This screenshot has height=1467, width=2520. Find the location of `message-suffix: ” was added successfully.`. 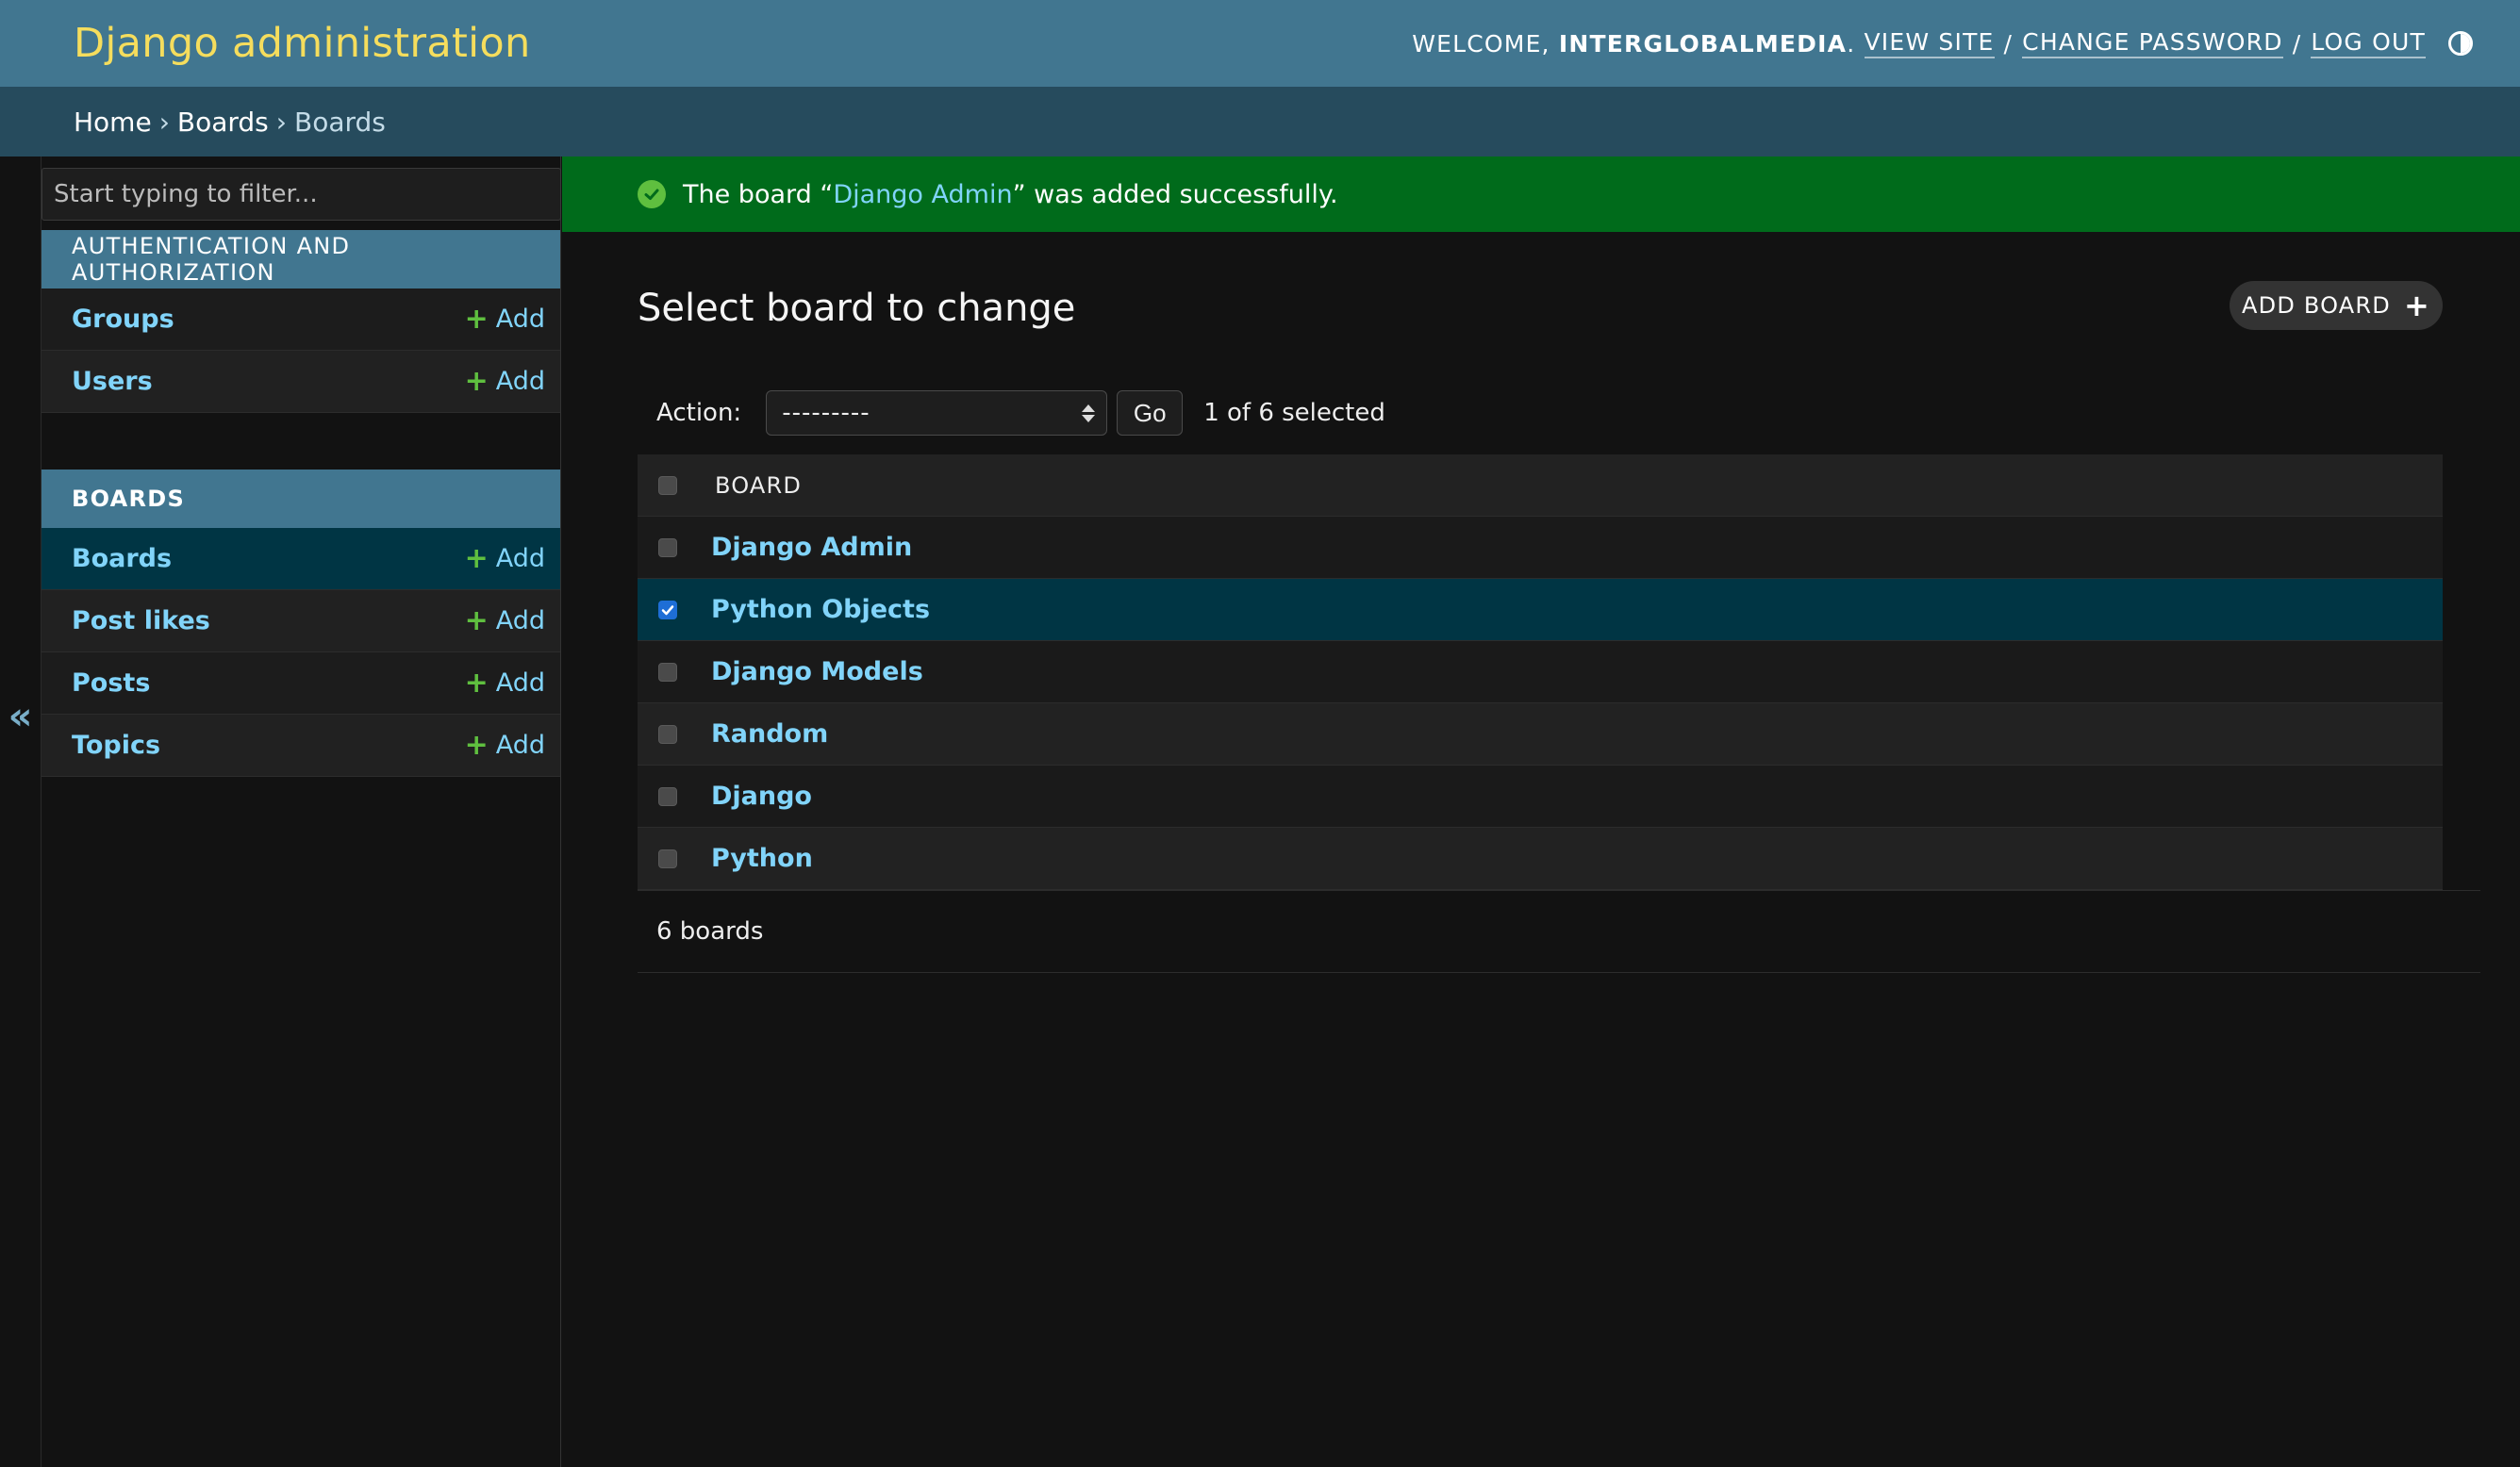

message-suffix: ” was added successfully. is located at coordinates (1175, 194).